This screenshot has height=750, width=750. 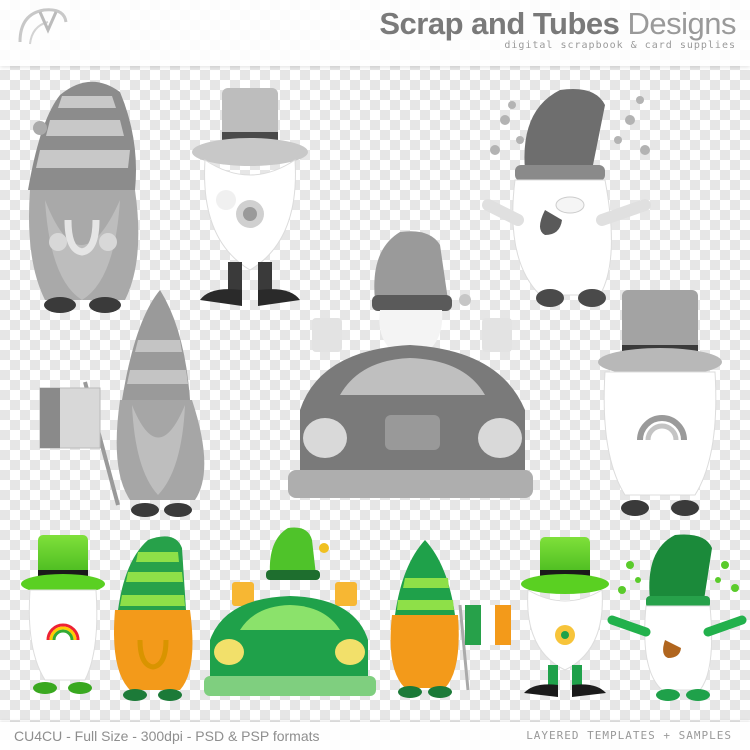 I want to click on gray-gnome-rainbow, so click(x=660, y=403).